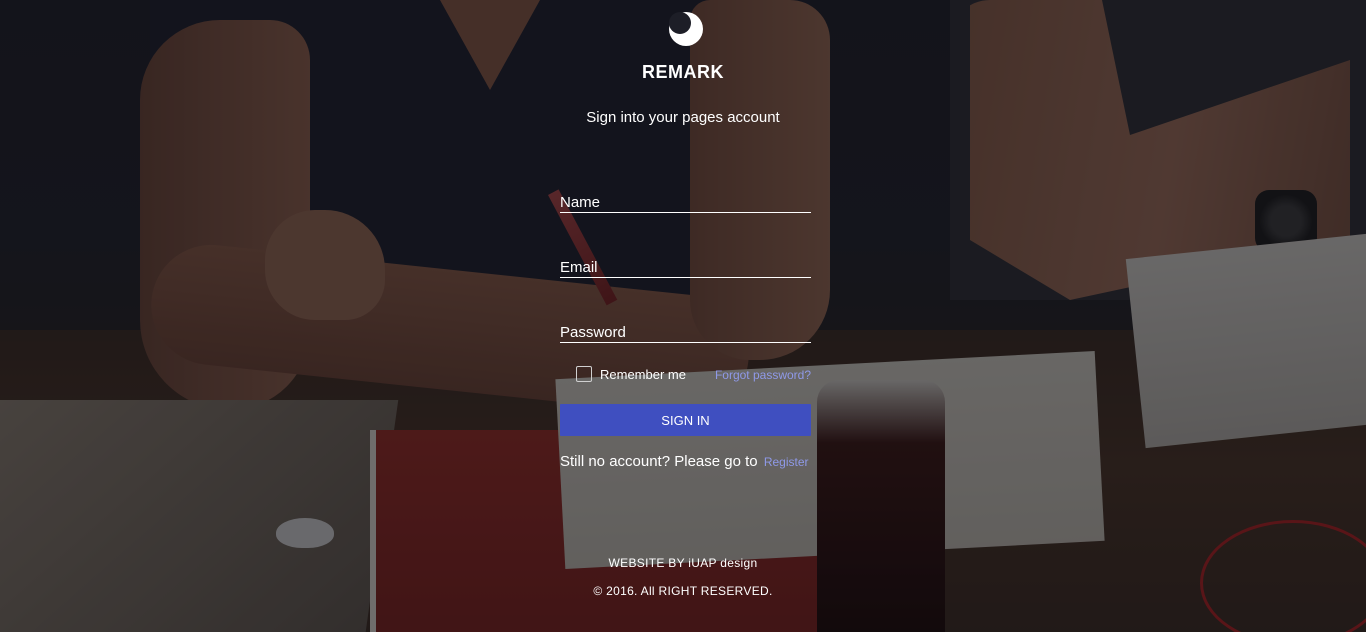 This screenshot has width=1366, height=632. I want to click on page-subtitle: Sign into your pages account, so click(683, 117).